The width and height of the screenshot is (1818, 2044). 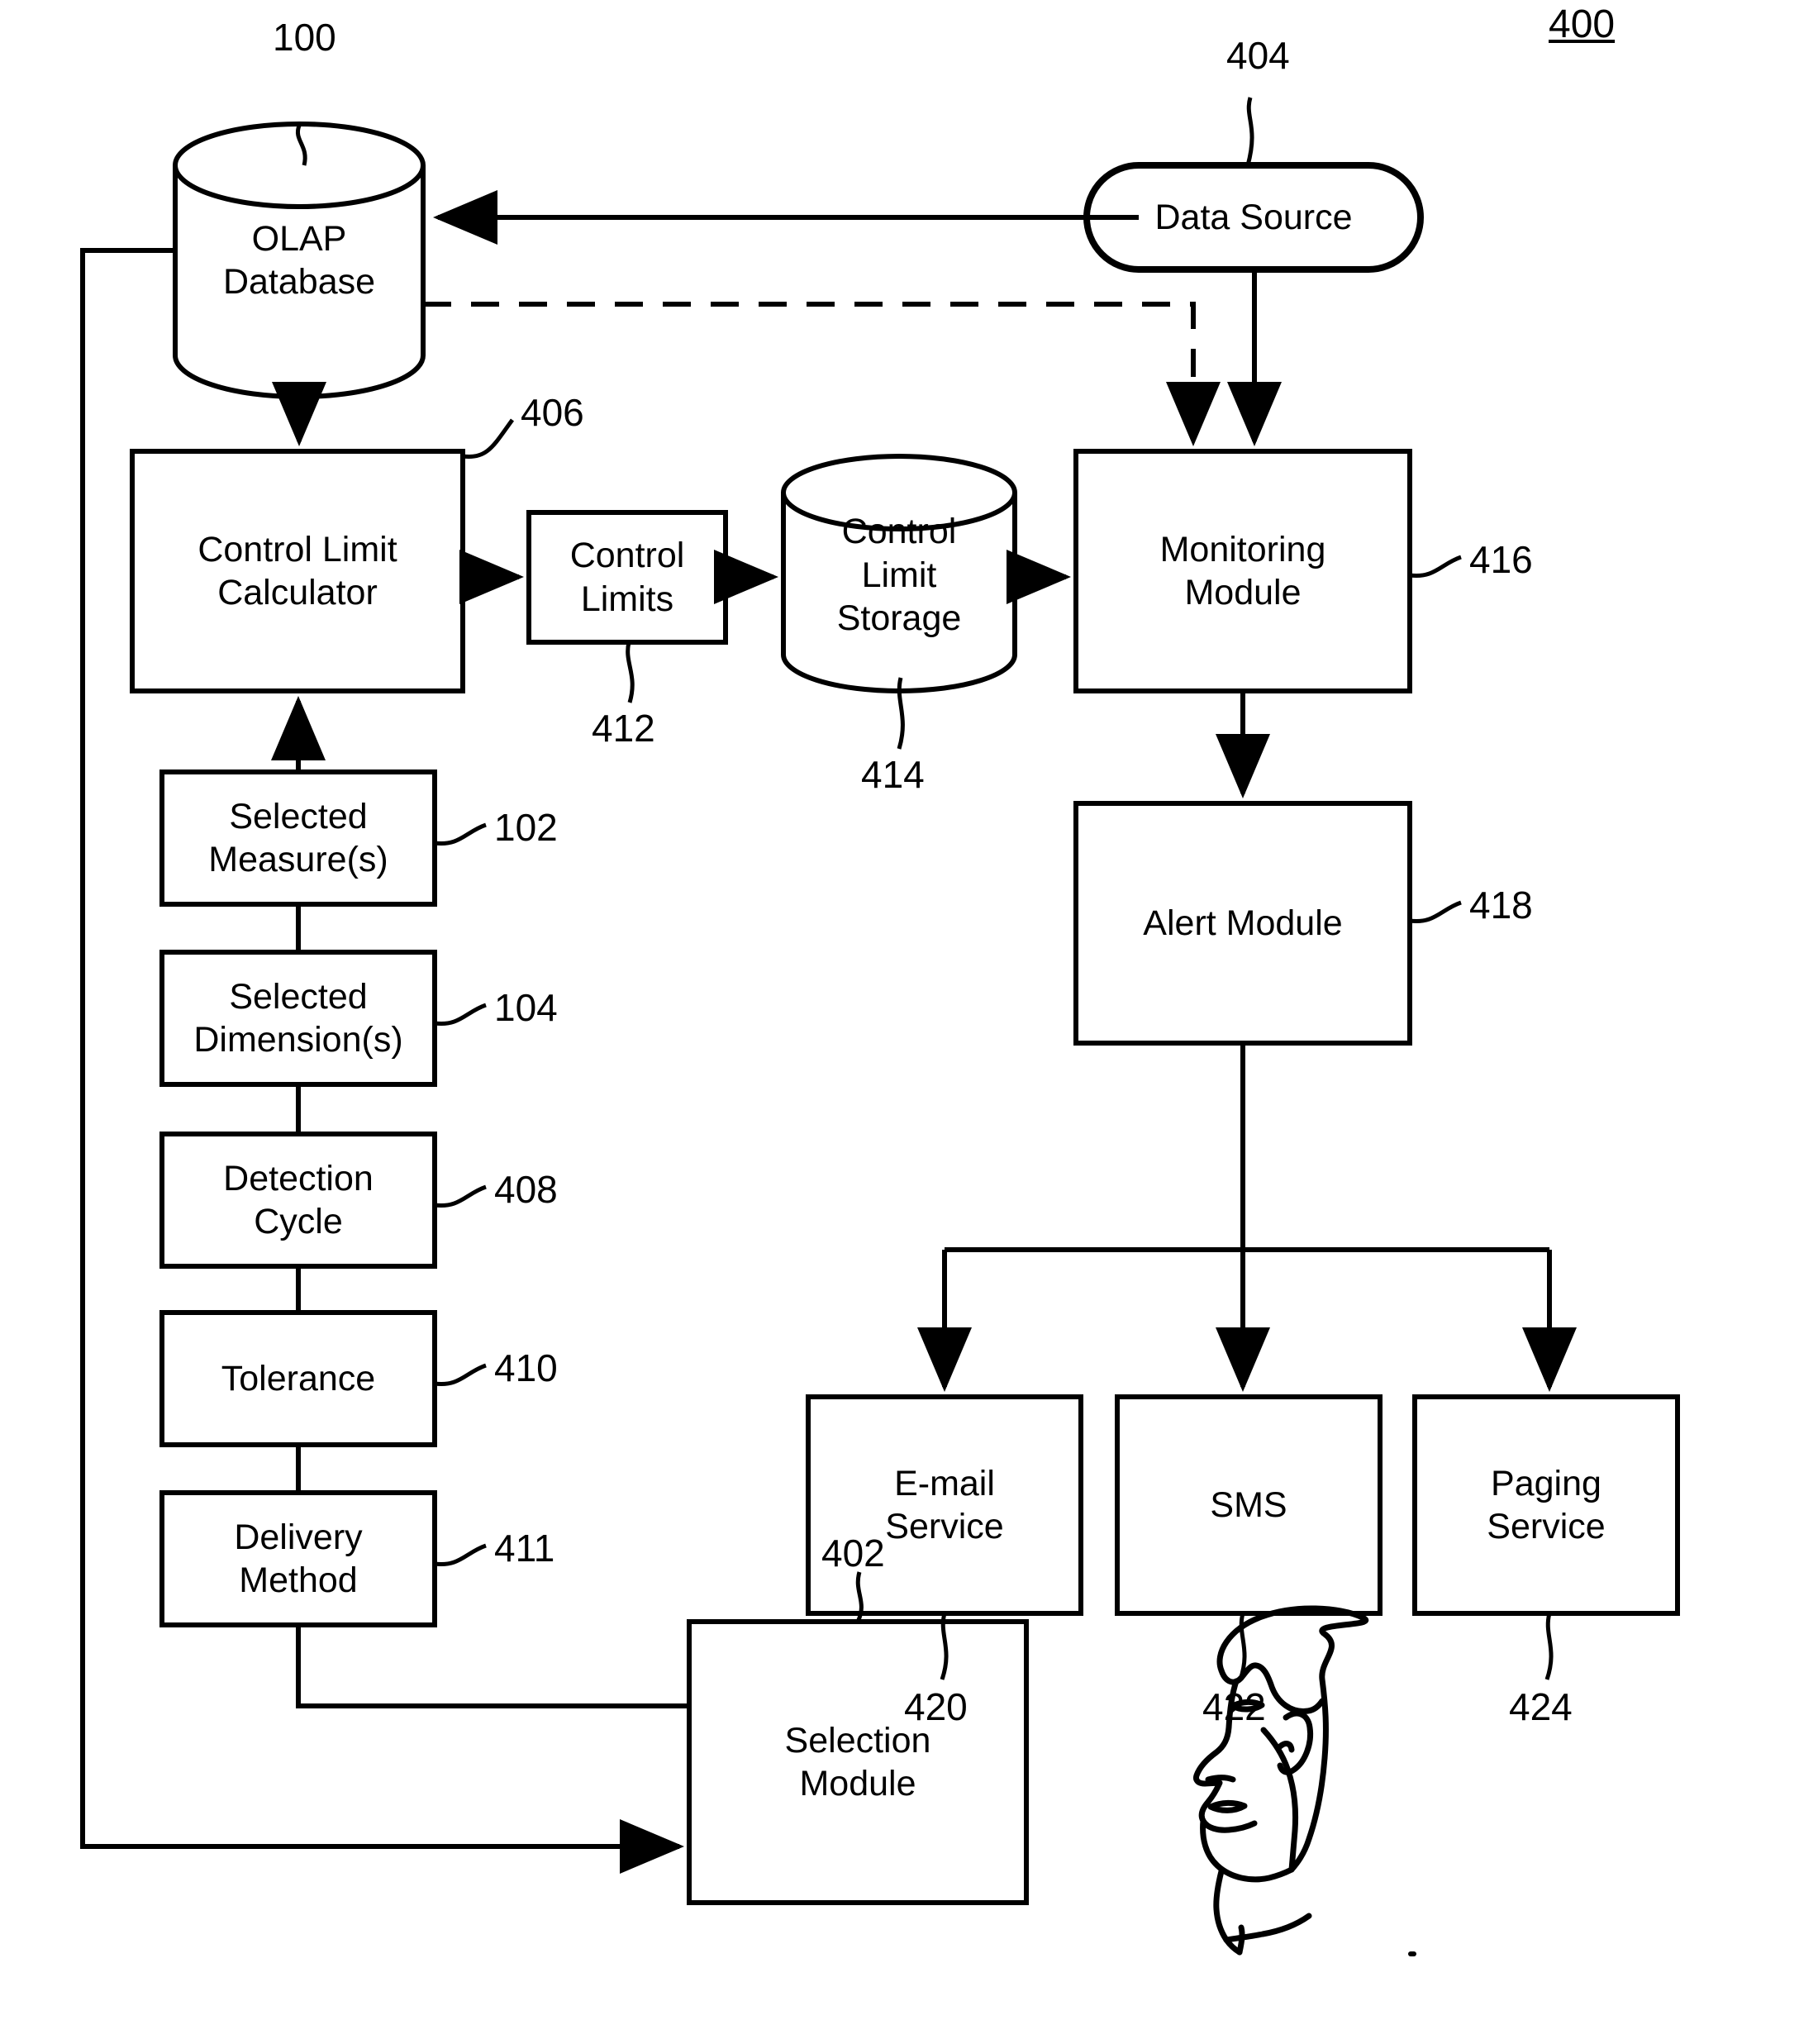 What do you see at coordinates (627, 577) in the screenshot?
I see `control-limits-shape` at bounding box center [627, 577].